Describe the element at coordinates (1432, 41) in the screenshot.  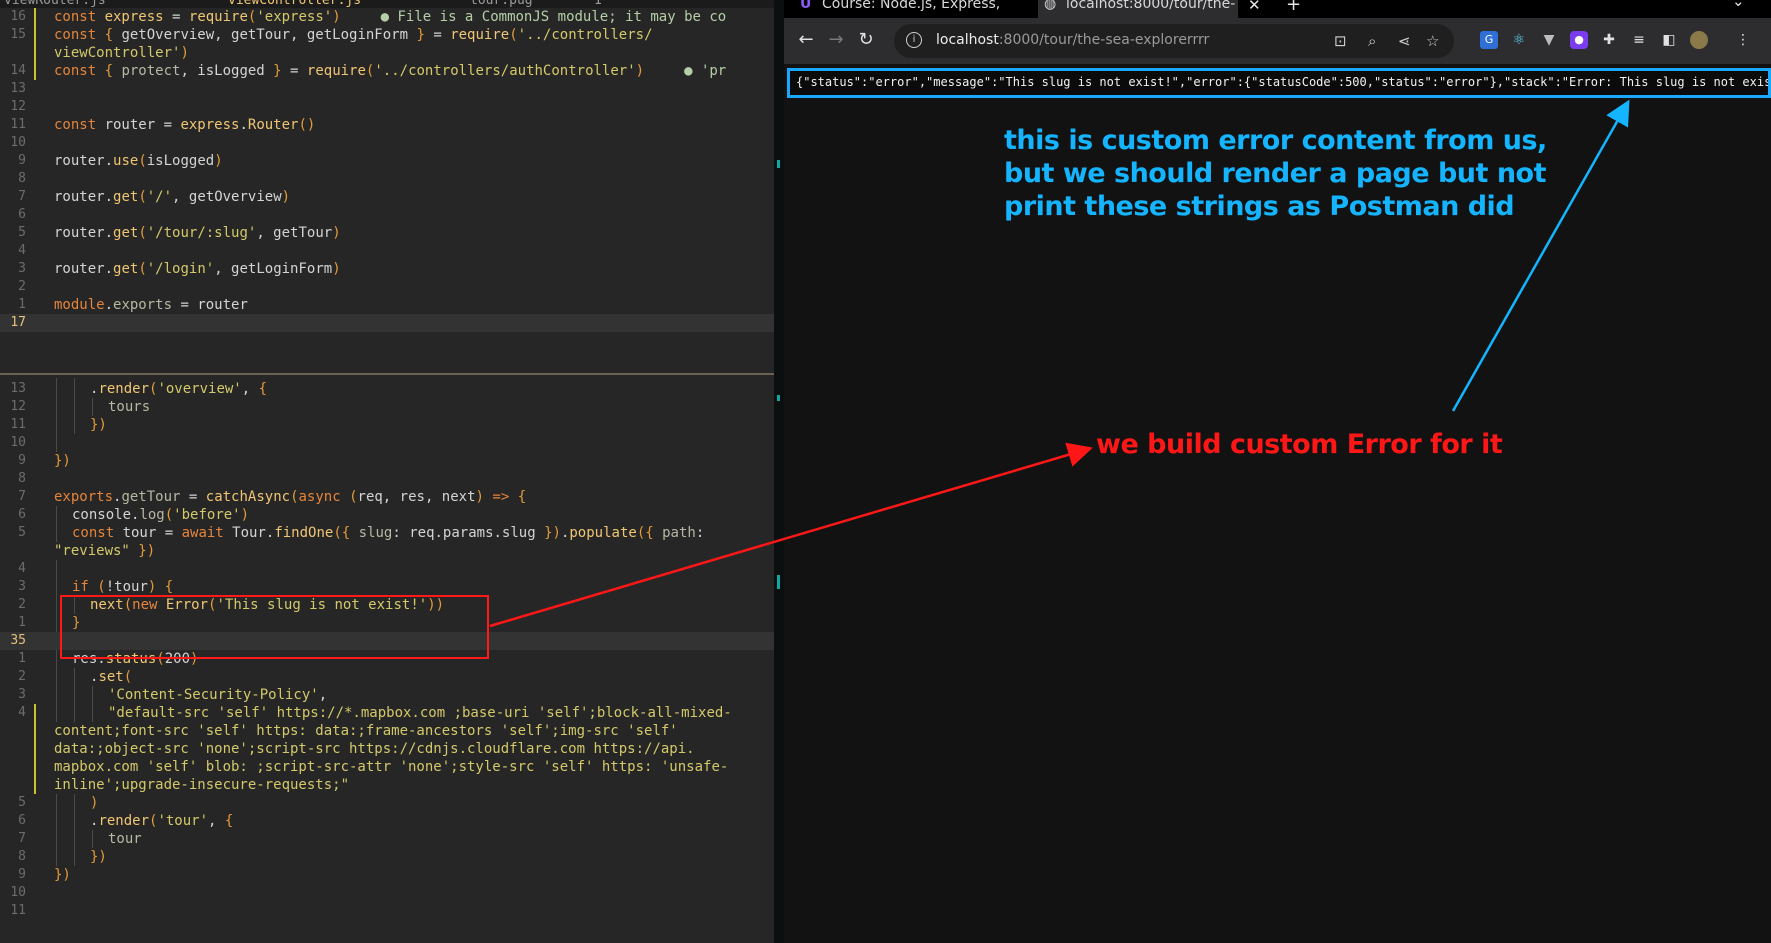
I see `bookmark-star-icon: ☆` at that location.